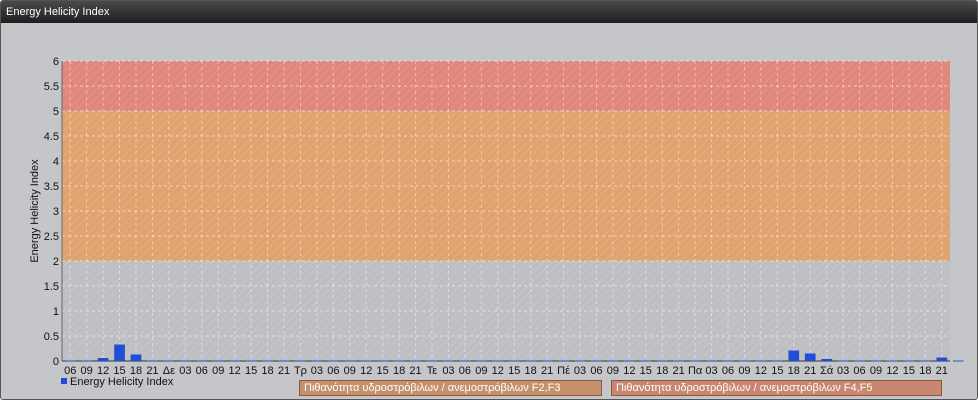 The height and width of the screenshot is (400, 978). I want to click on y-tick-label: 0.5, so click(51, 337).